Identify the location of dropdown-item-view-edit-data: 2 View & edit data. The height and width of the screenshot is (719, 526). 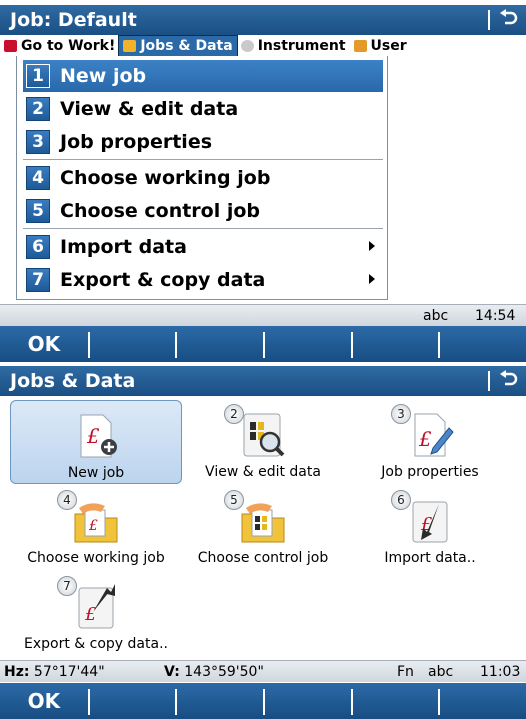
(203, 109).